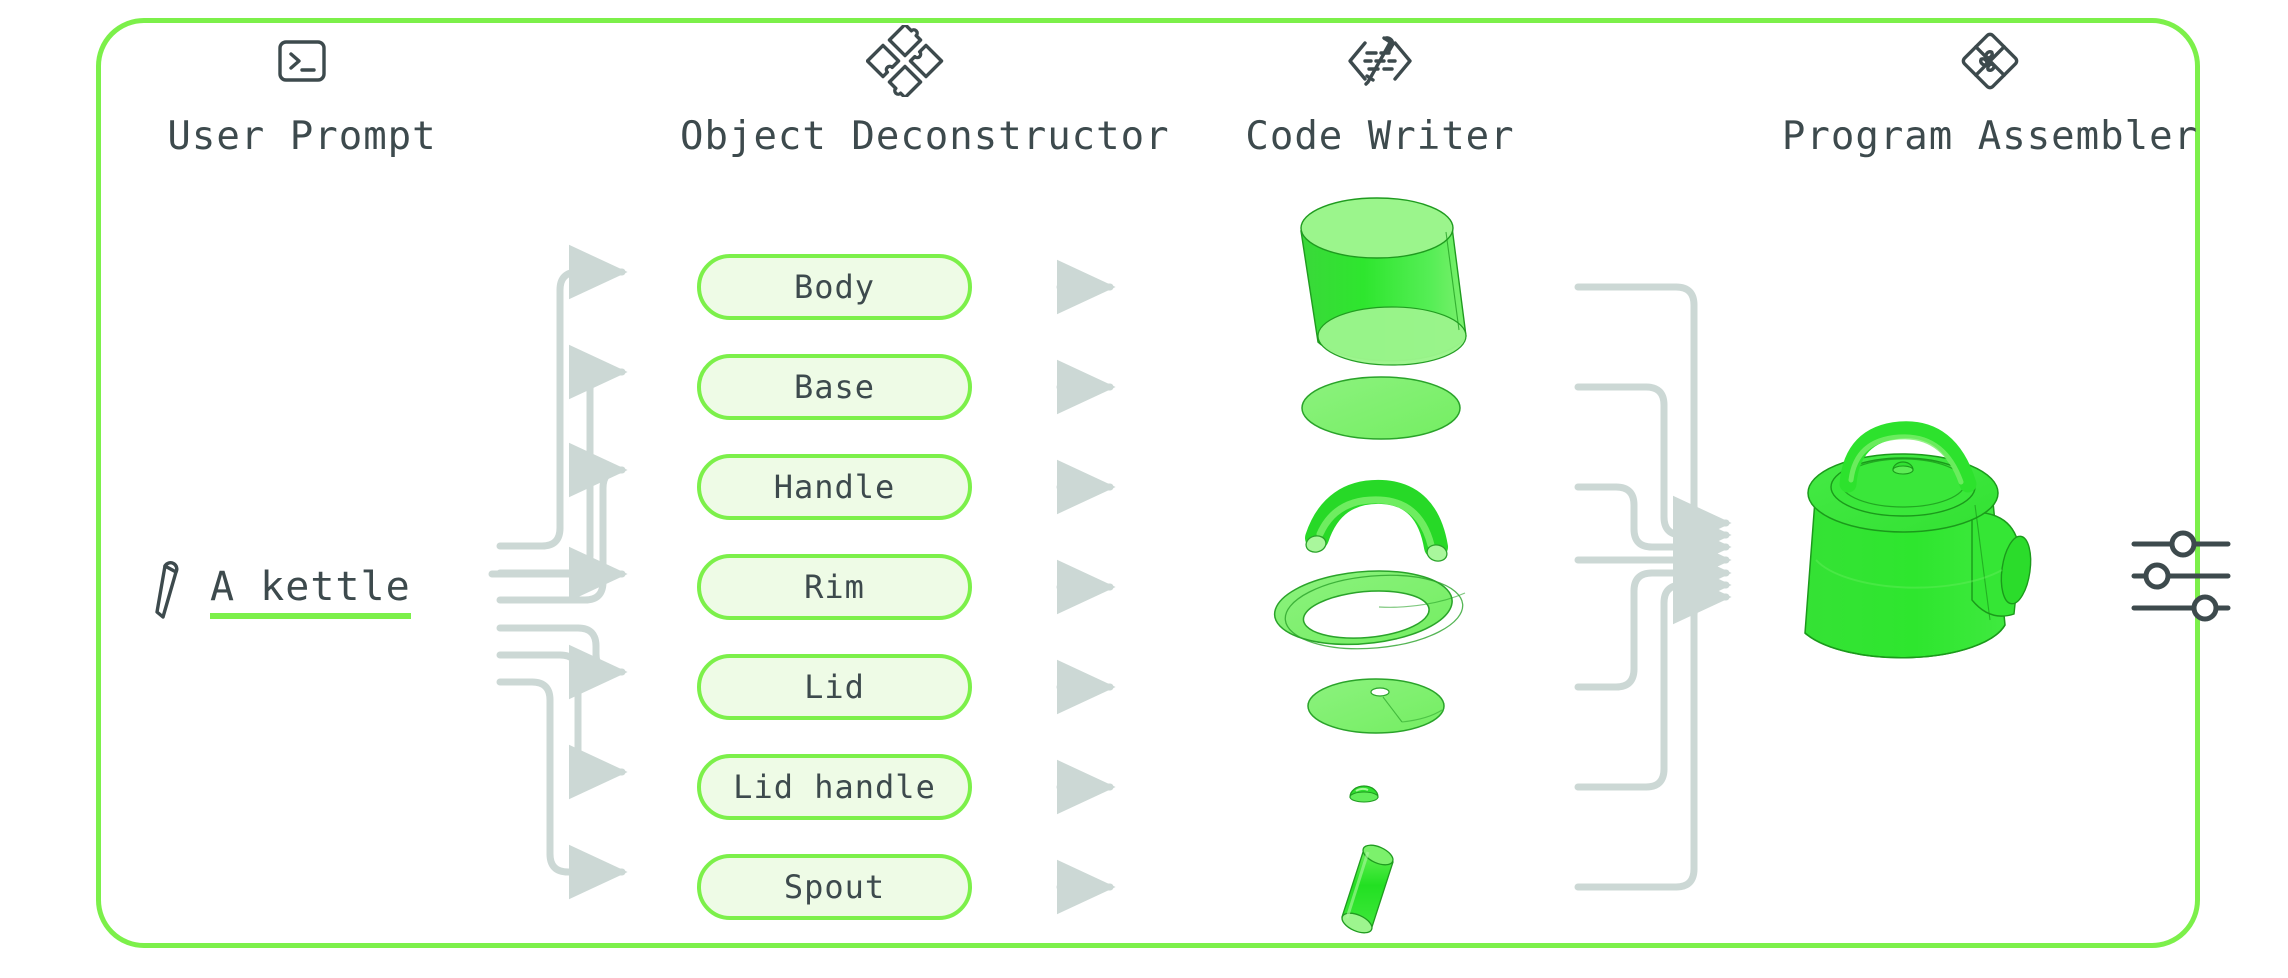  I want to click on part-label: Base, so click(834, 387).